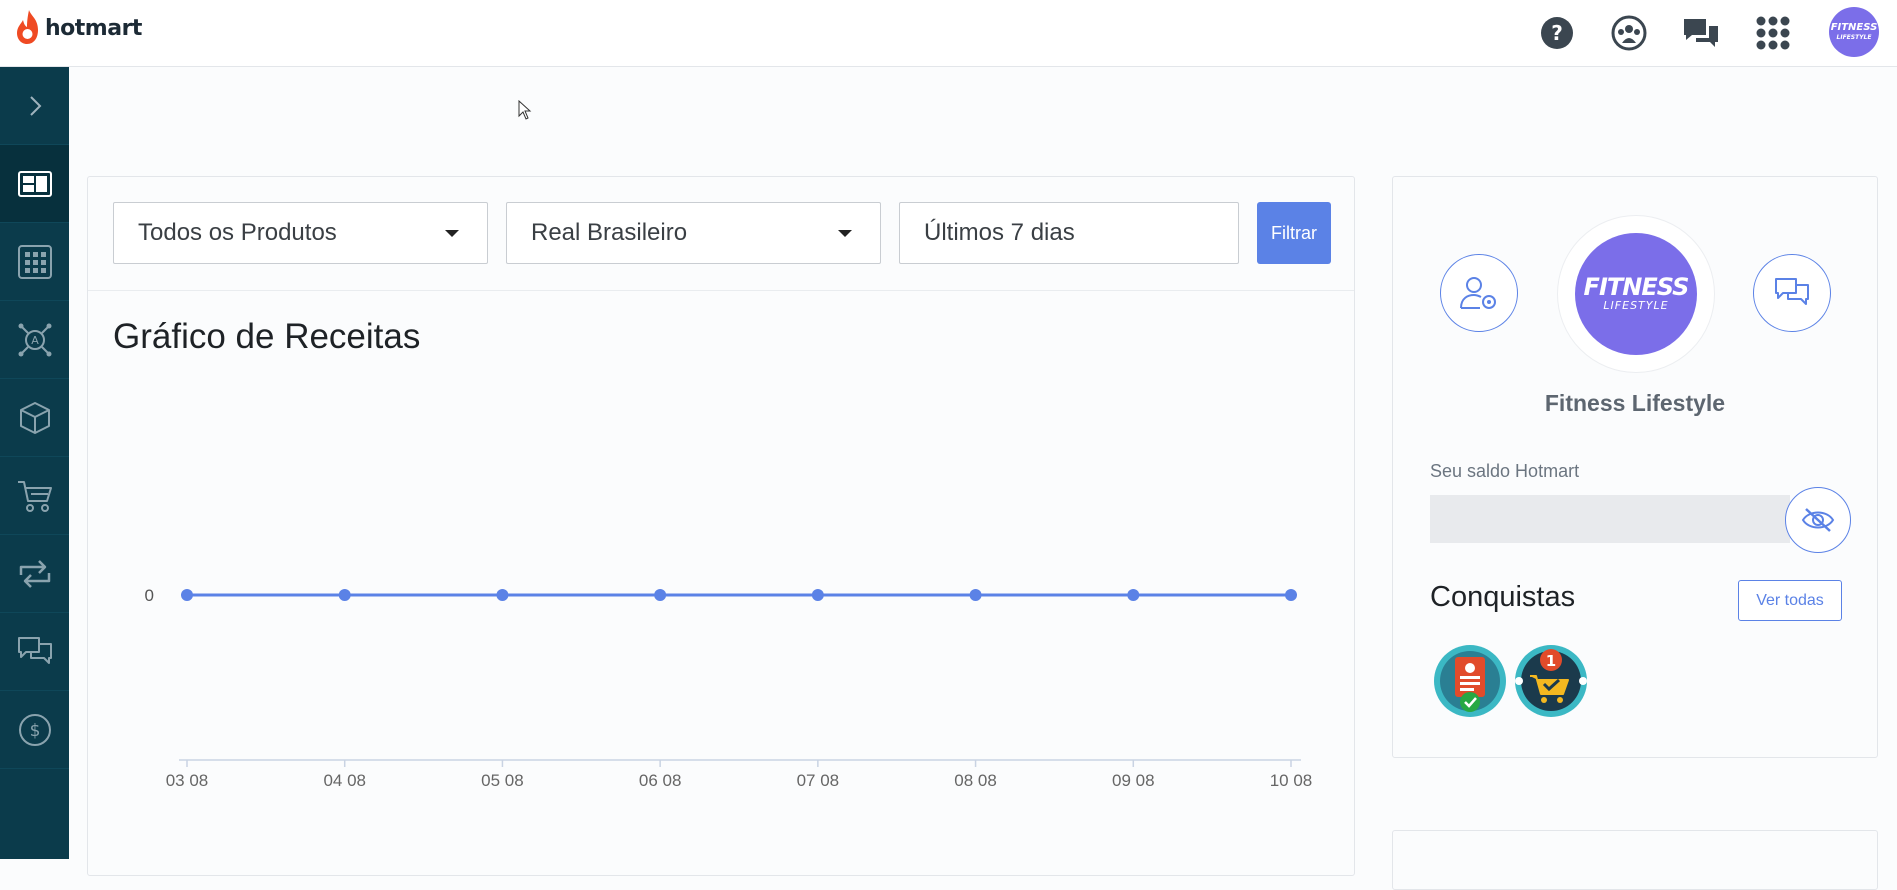 The height and width of the screenshot is (890, 1897). I want to click on avatar-text-sub: LIFESTYLE, so click(1636, 305).